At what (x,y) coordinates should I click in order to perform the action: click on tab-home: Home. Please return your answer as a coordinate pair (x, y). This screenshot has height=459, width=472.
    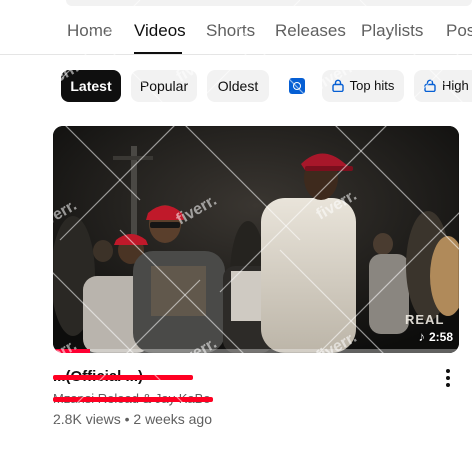
    Looking at the image, I should click on (89, 31).